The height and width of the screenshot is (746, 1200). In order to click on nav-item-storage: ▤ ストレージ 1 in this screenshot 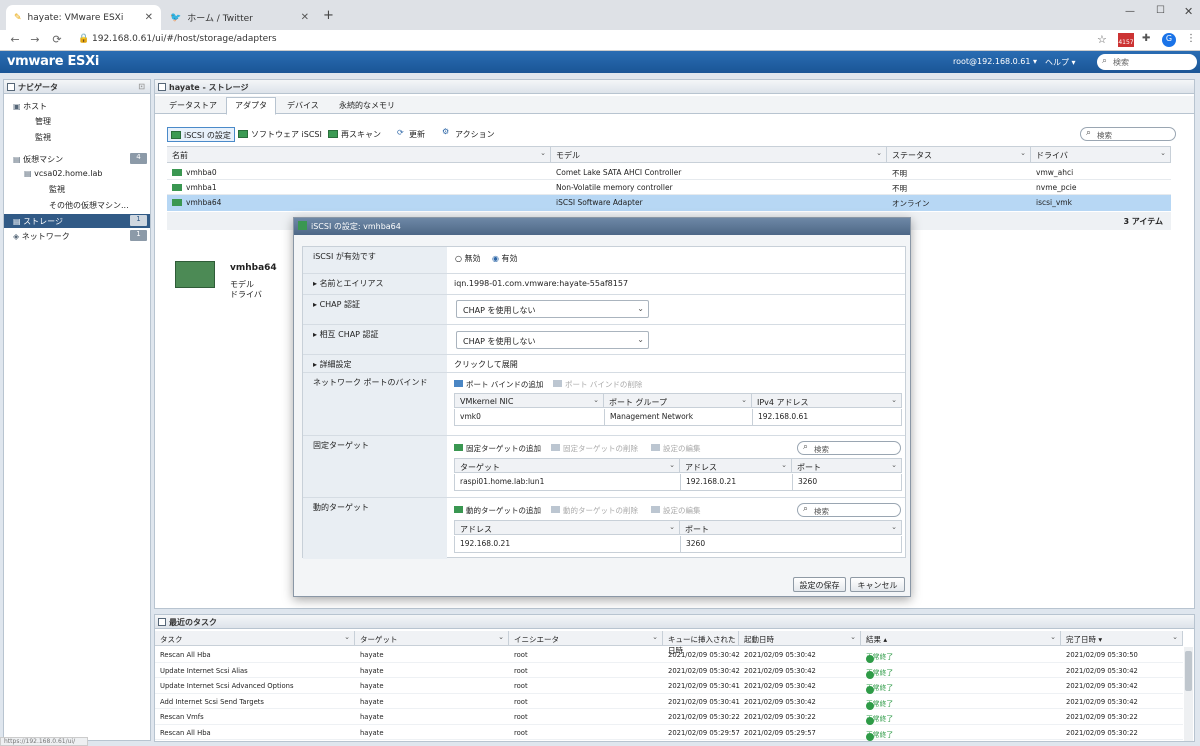, I will do `click(77, 221)`.